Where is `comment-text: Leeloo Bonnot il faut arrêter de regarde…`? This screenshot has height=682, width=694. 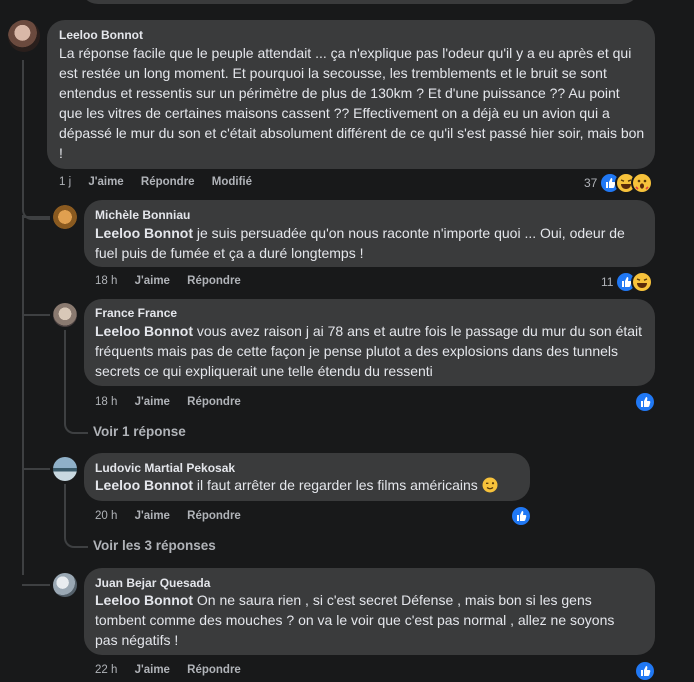 comment-text: Leeloo Bonnot il faut arrêter de regarde… is located at coordinates (310, 486).